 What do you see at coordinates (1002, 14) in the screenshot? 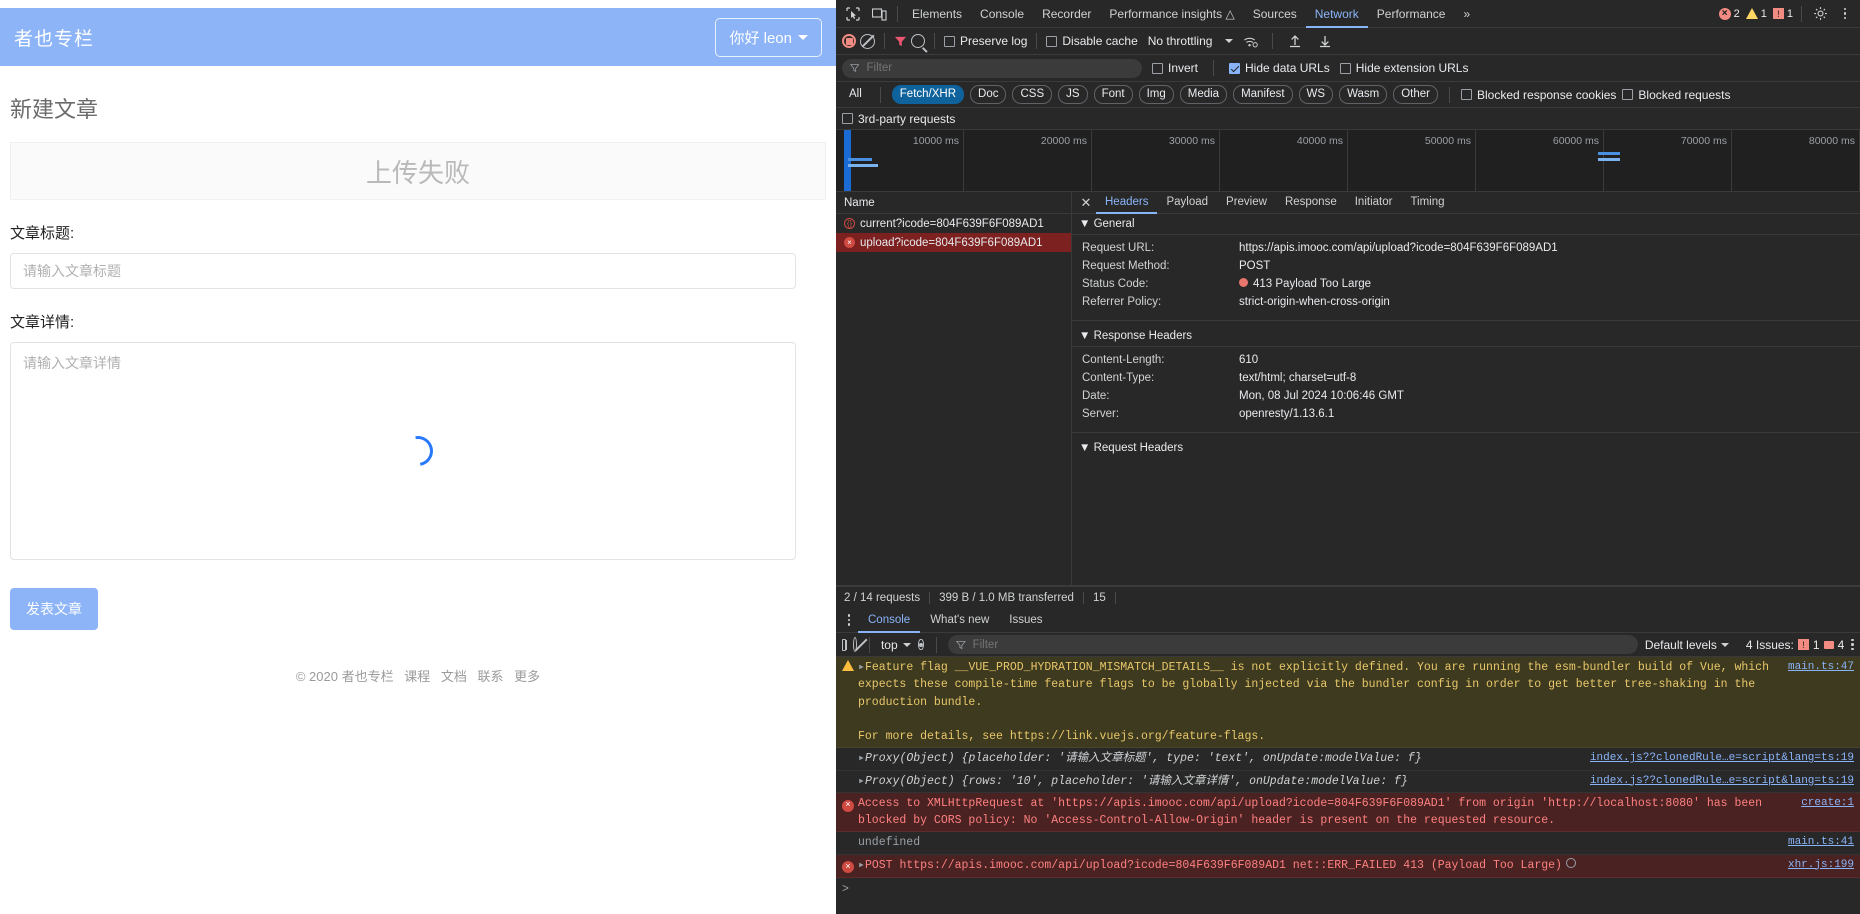
I see `tab-console: Console` at bounding box center [1002, 14].